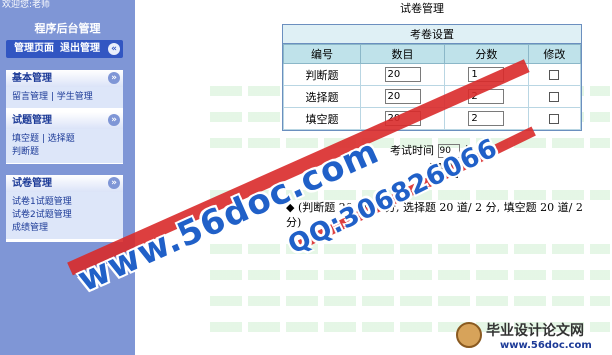 The image size is (612, 355). What do you see at coordinates (26, 5) in the screenshot?
I see `user-greeting: 欢迎您:老师` at bounding box center [26, 5].